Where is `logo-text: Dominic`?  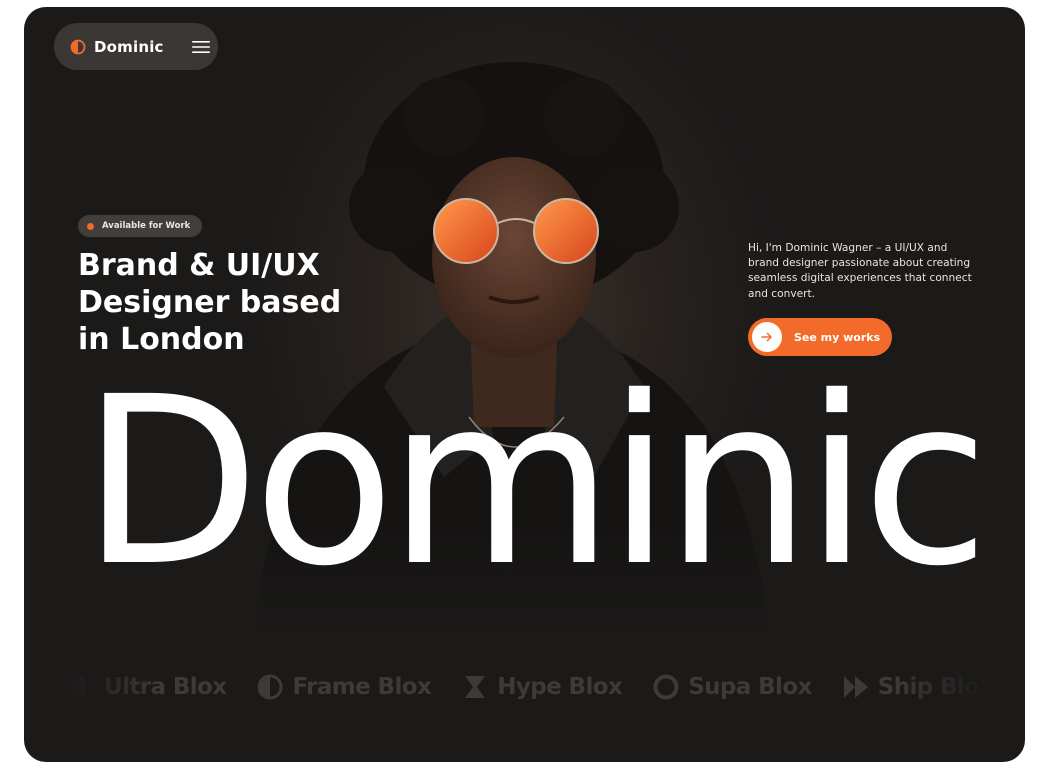
logo-text: Dominic is located at coordinates (129, 46).